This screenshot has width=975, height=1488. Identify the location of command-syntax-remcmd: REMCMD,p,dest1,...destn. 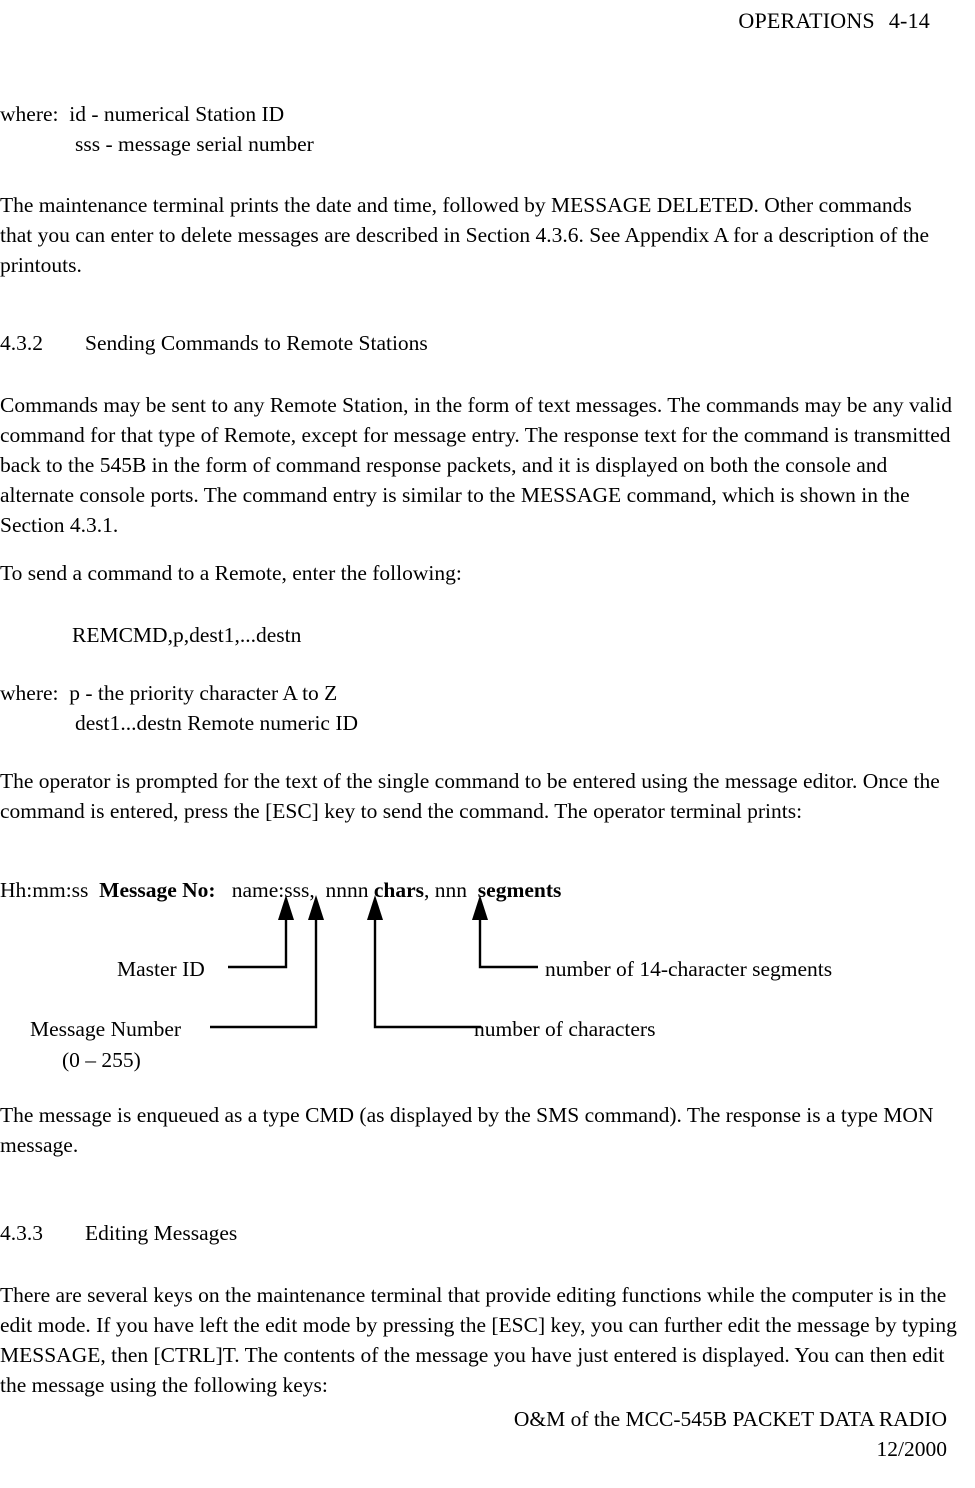
(187, 635).